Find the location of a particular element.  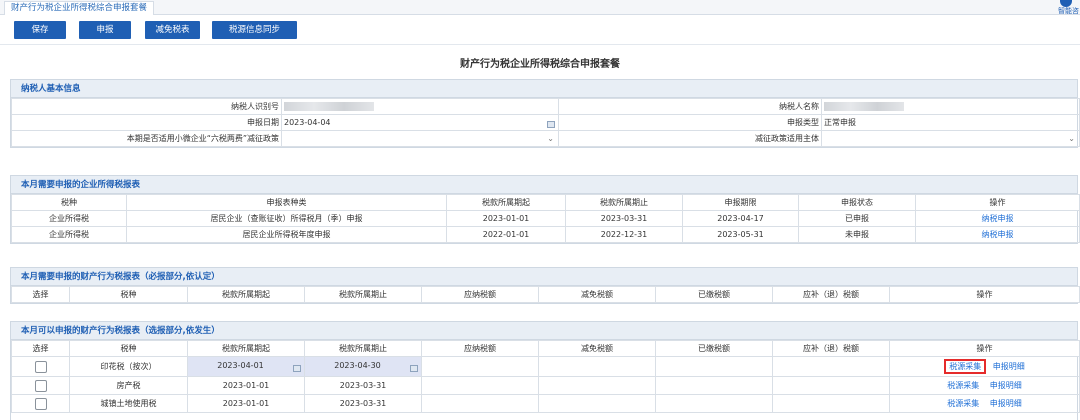

table-row: 印花税（按次） 2023-04-01 2023-04-30 税源采集 申报明细 is located at coordinates (545, 366).